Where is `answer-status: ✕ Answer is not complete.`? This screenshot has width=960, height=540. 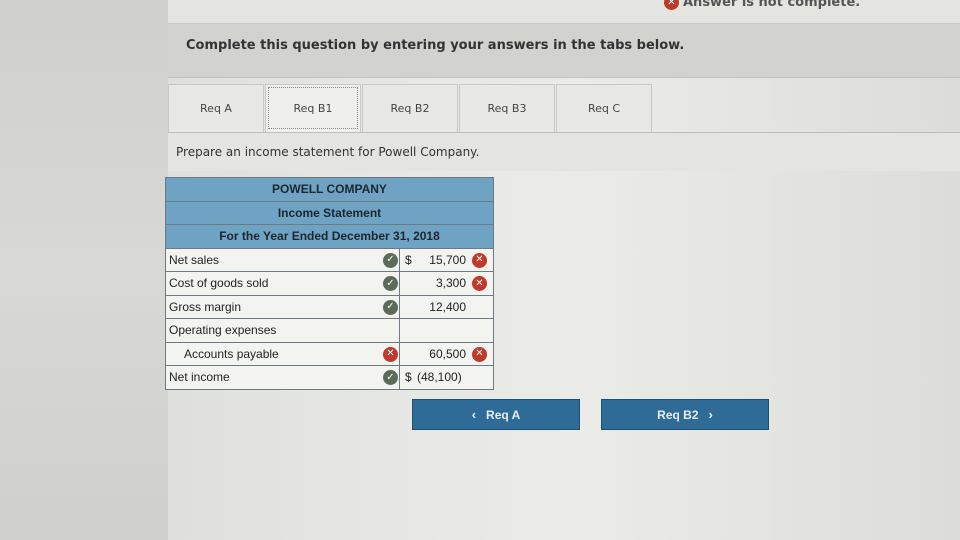 answer-status: ✕ Answer is not complete. is located at coordinates (762, 5).